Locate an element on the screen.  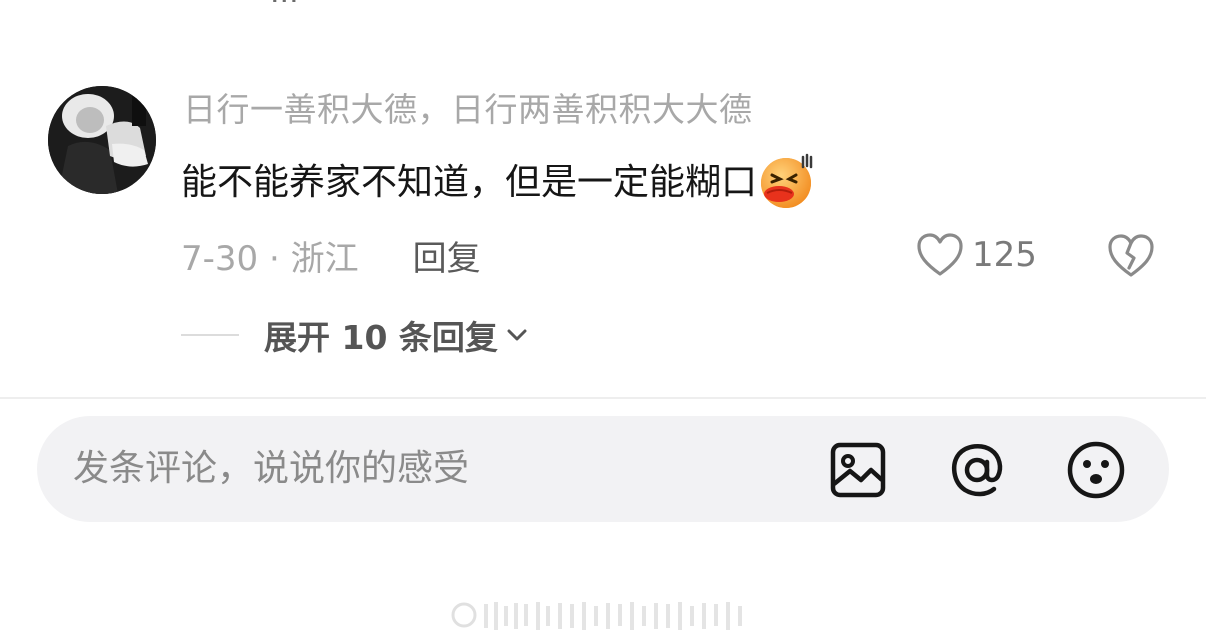
reply-button: 回复 is located at coordinates (447, 255).